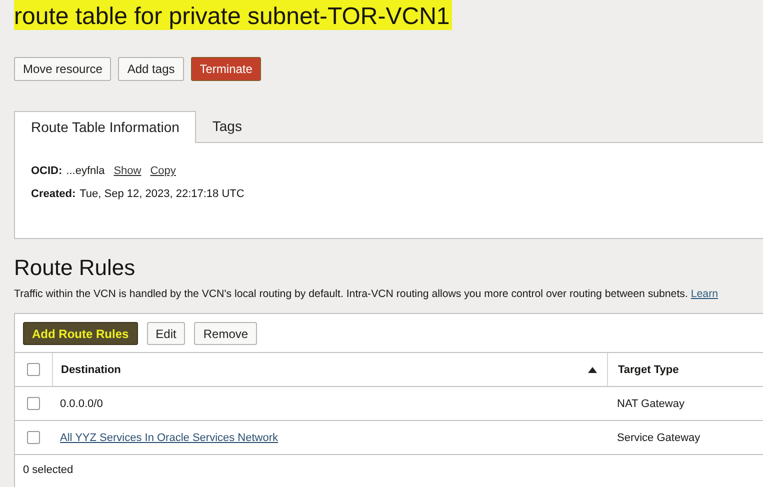  What do you see at coordinates (53, 194) in the screenshot?
I see `created-label: Created:` at bounding box center [53, 194].